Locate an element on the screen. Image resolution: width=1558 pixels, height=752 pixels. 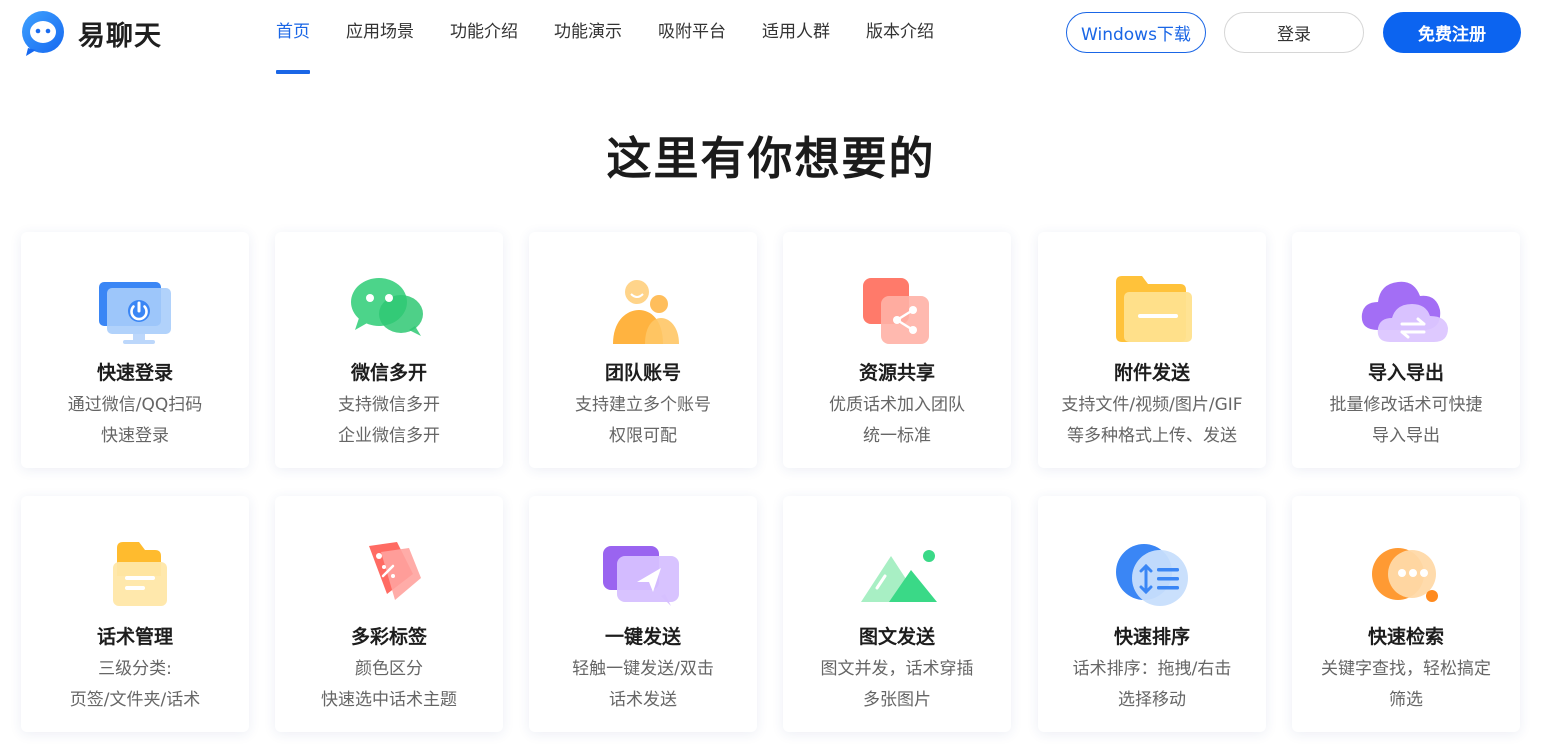
feature-title: 团队账号 is located at coordinates (642, 373).